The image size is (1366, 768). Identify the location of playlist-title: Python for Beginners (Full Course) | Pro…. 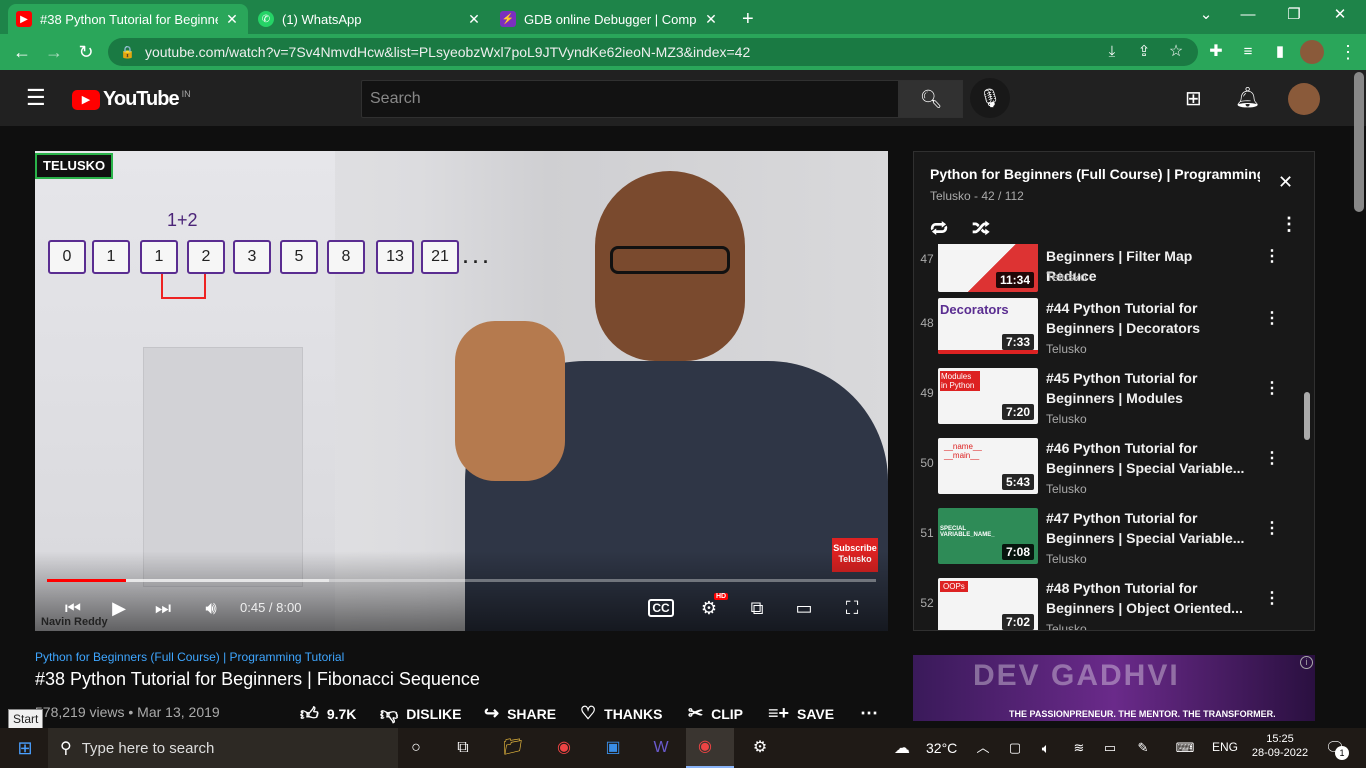
(1095, 174).